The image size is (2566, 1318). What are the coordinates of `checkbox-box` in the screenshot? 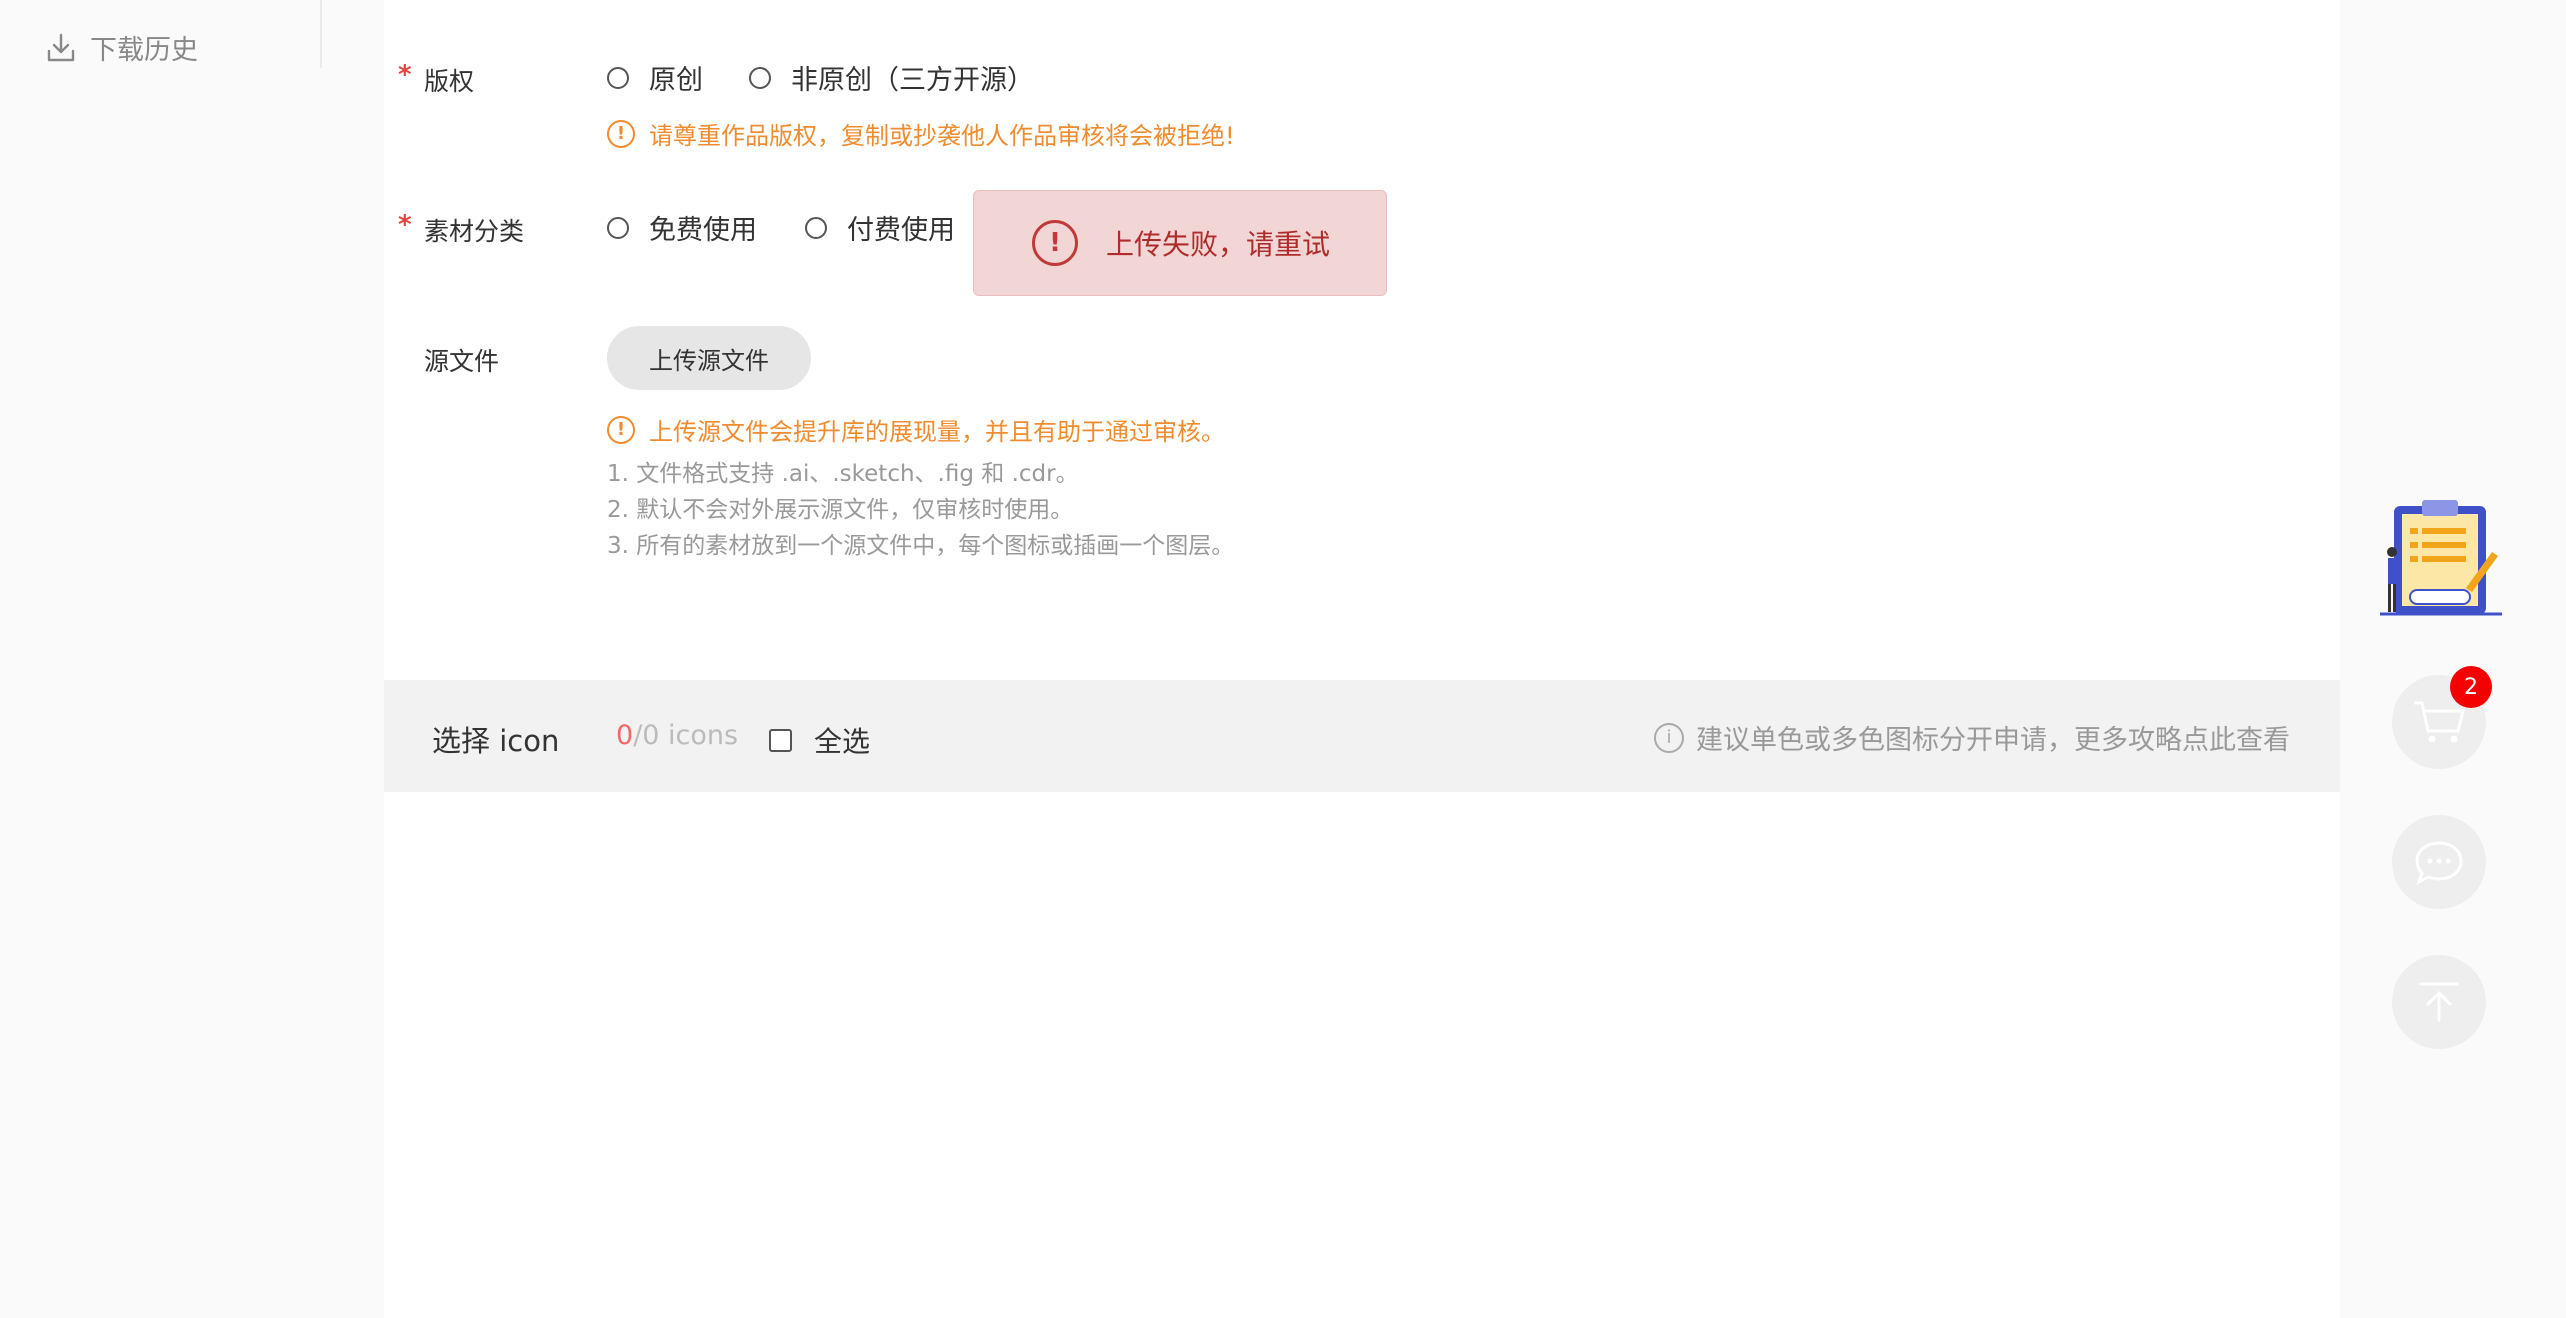 It's located at (780, 740).